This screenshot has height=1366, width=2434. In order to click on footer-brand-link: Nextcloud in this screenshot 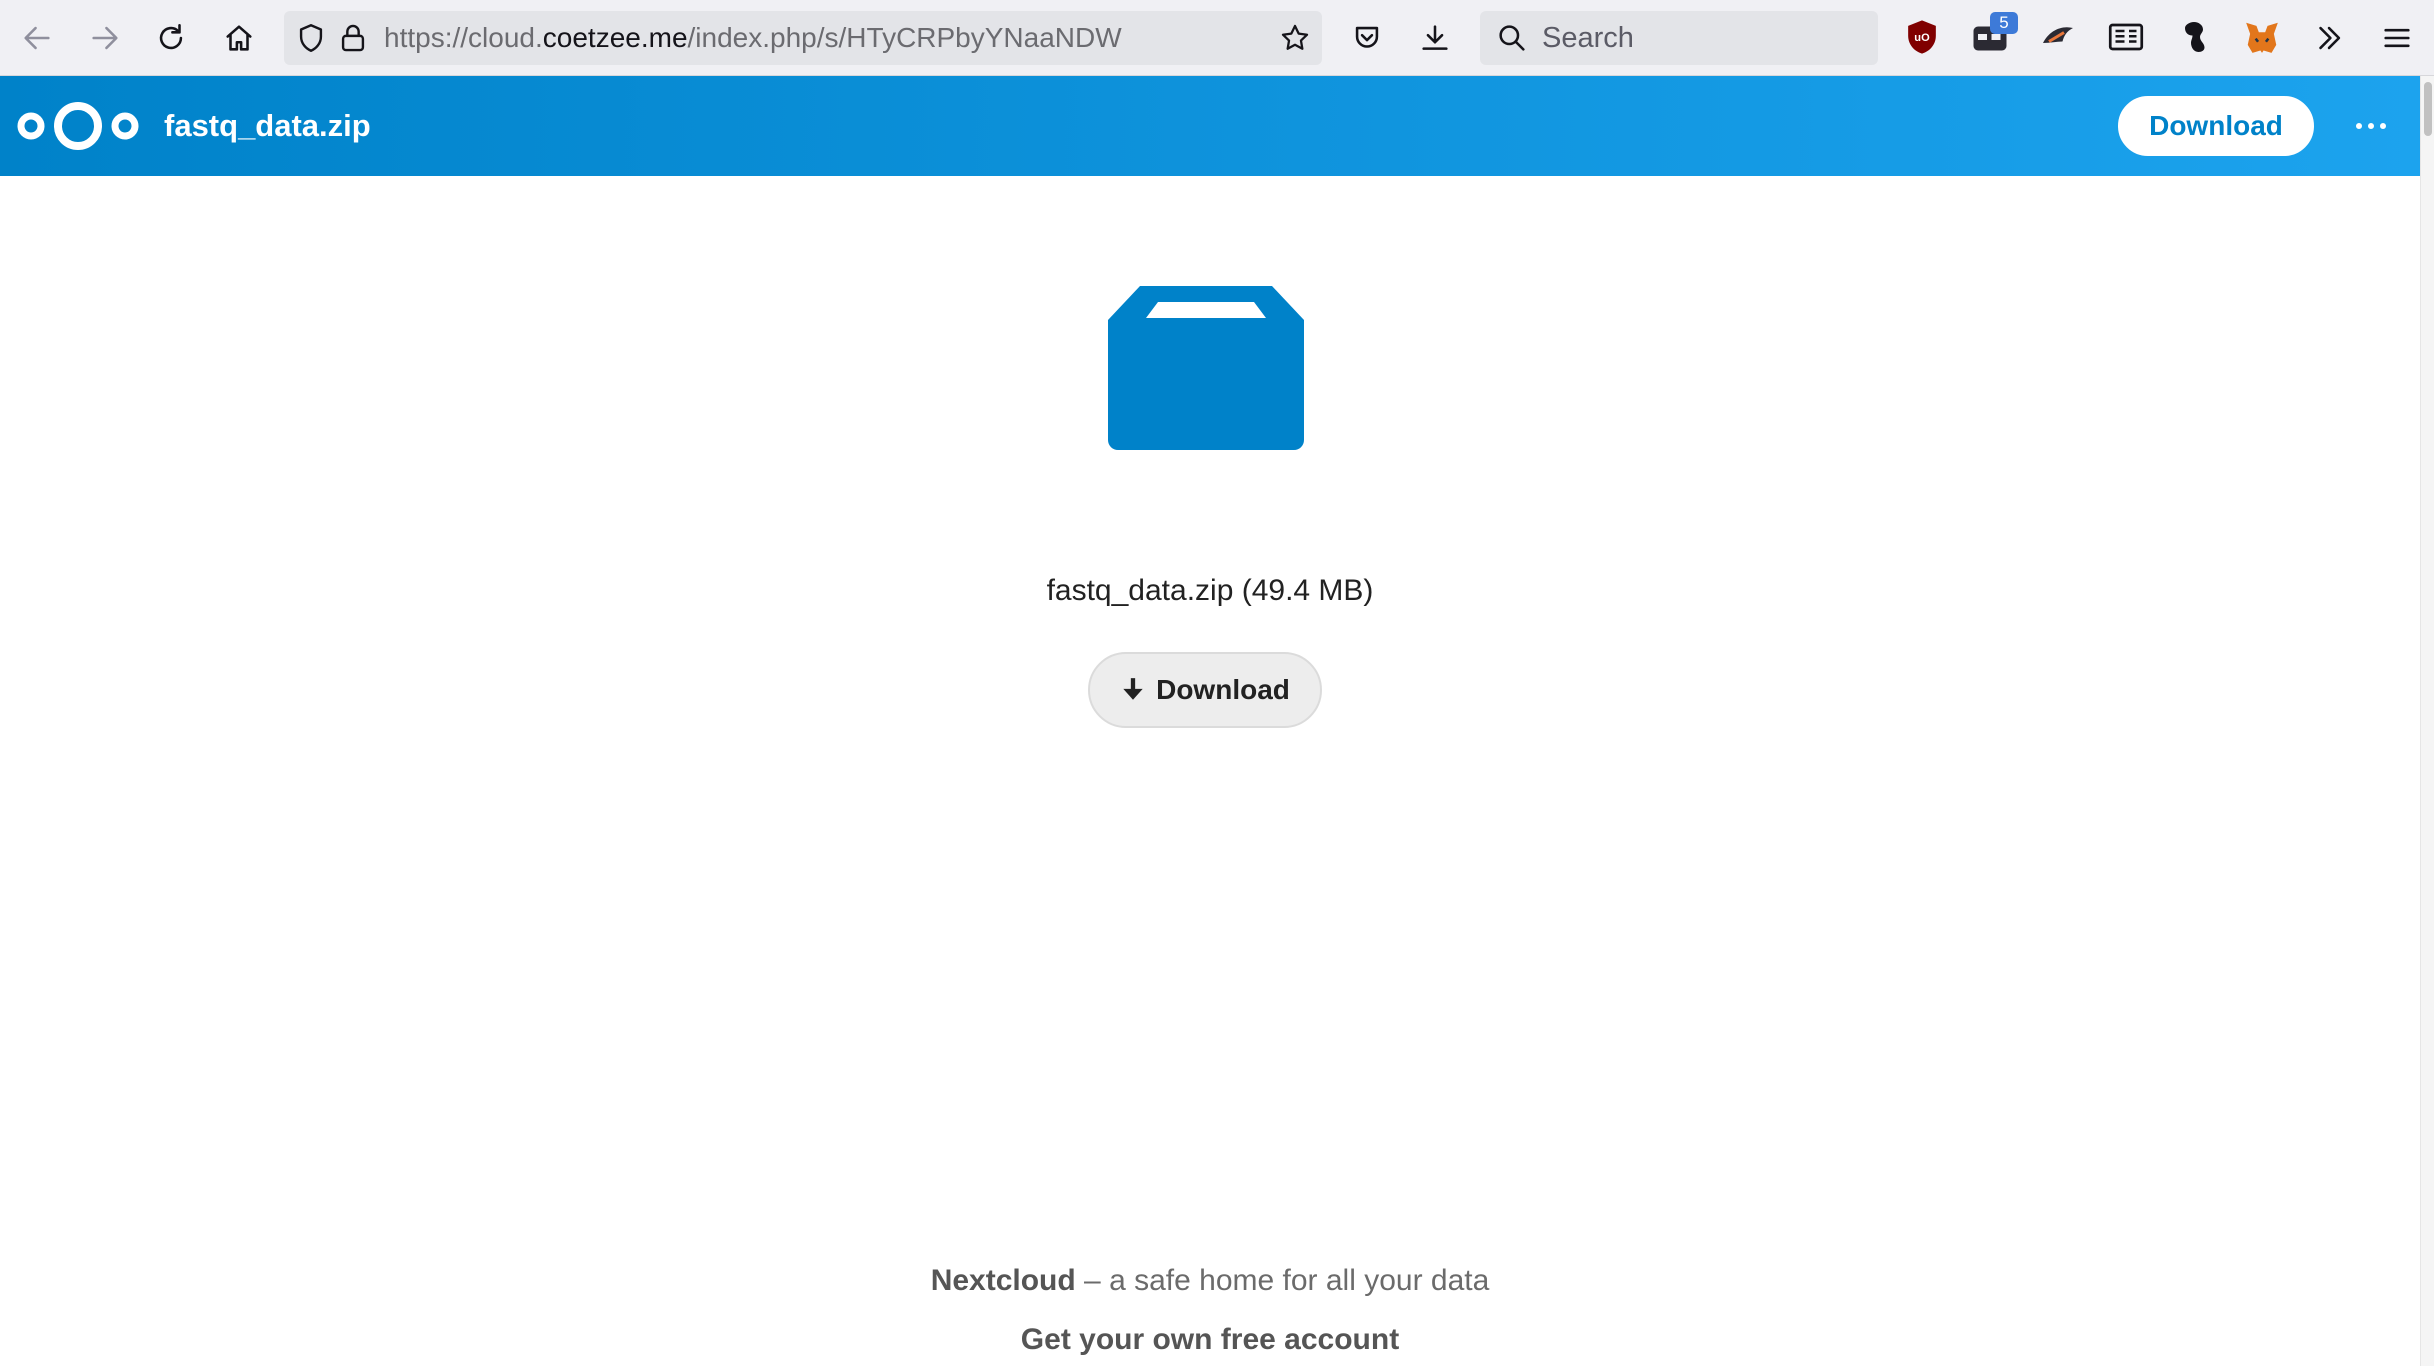, I will do `click(1003, 1280)`.